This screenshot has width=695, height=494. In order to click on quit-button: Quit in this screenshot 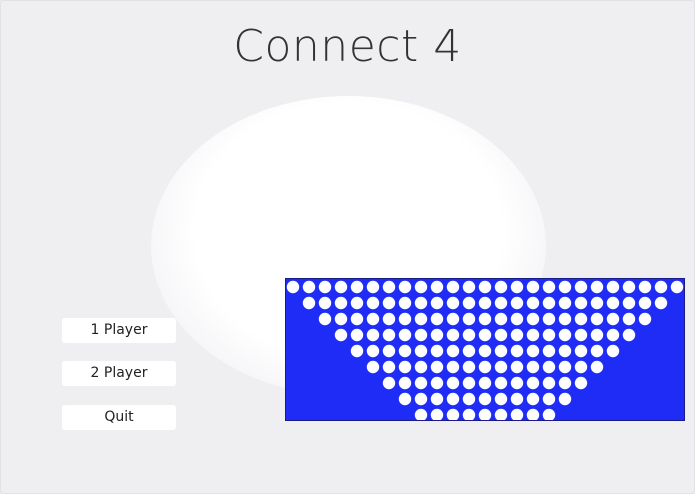, I will do `click(119, 417)`.